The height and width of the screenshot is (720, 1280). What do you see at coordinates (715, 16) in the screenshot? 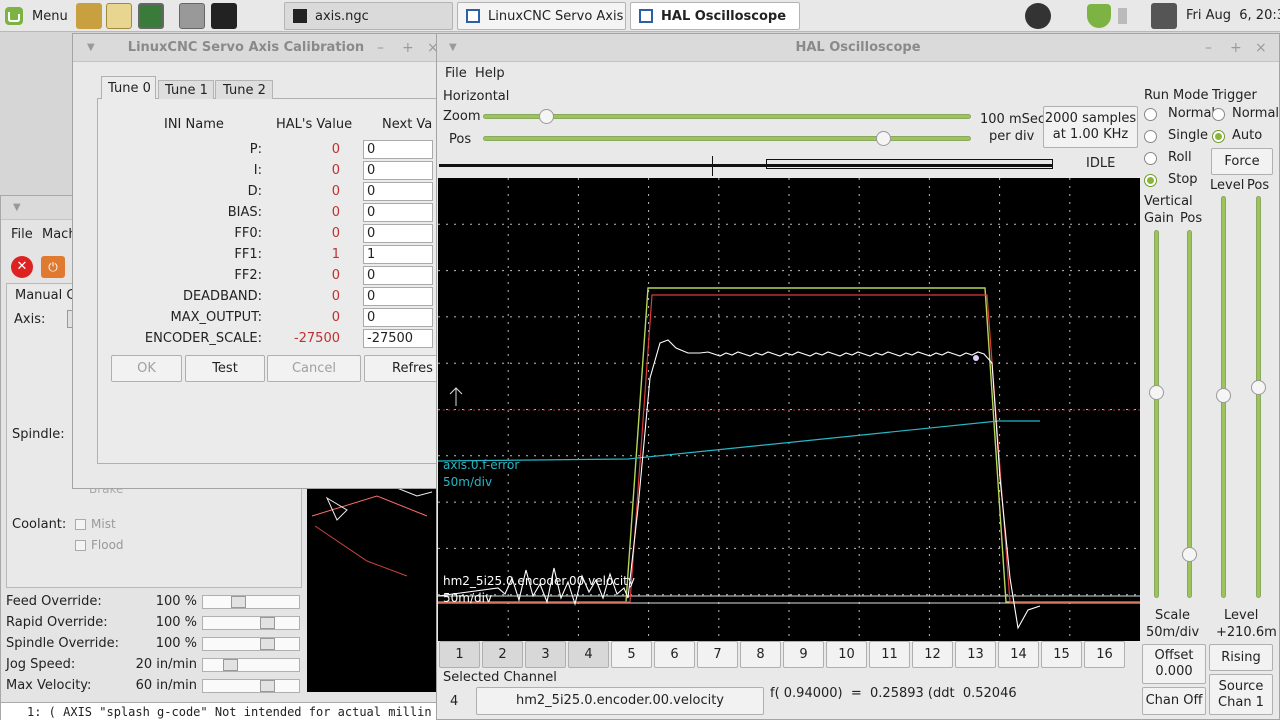
I see `task-scope: HAL Oscilloscope` at bounding box center [715, 16].